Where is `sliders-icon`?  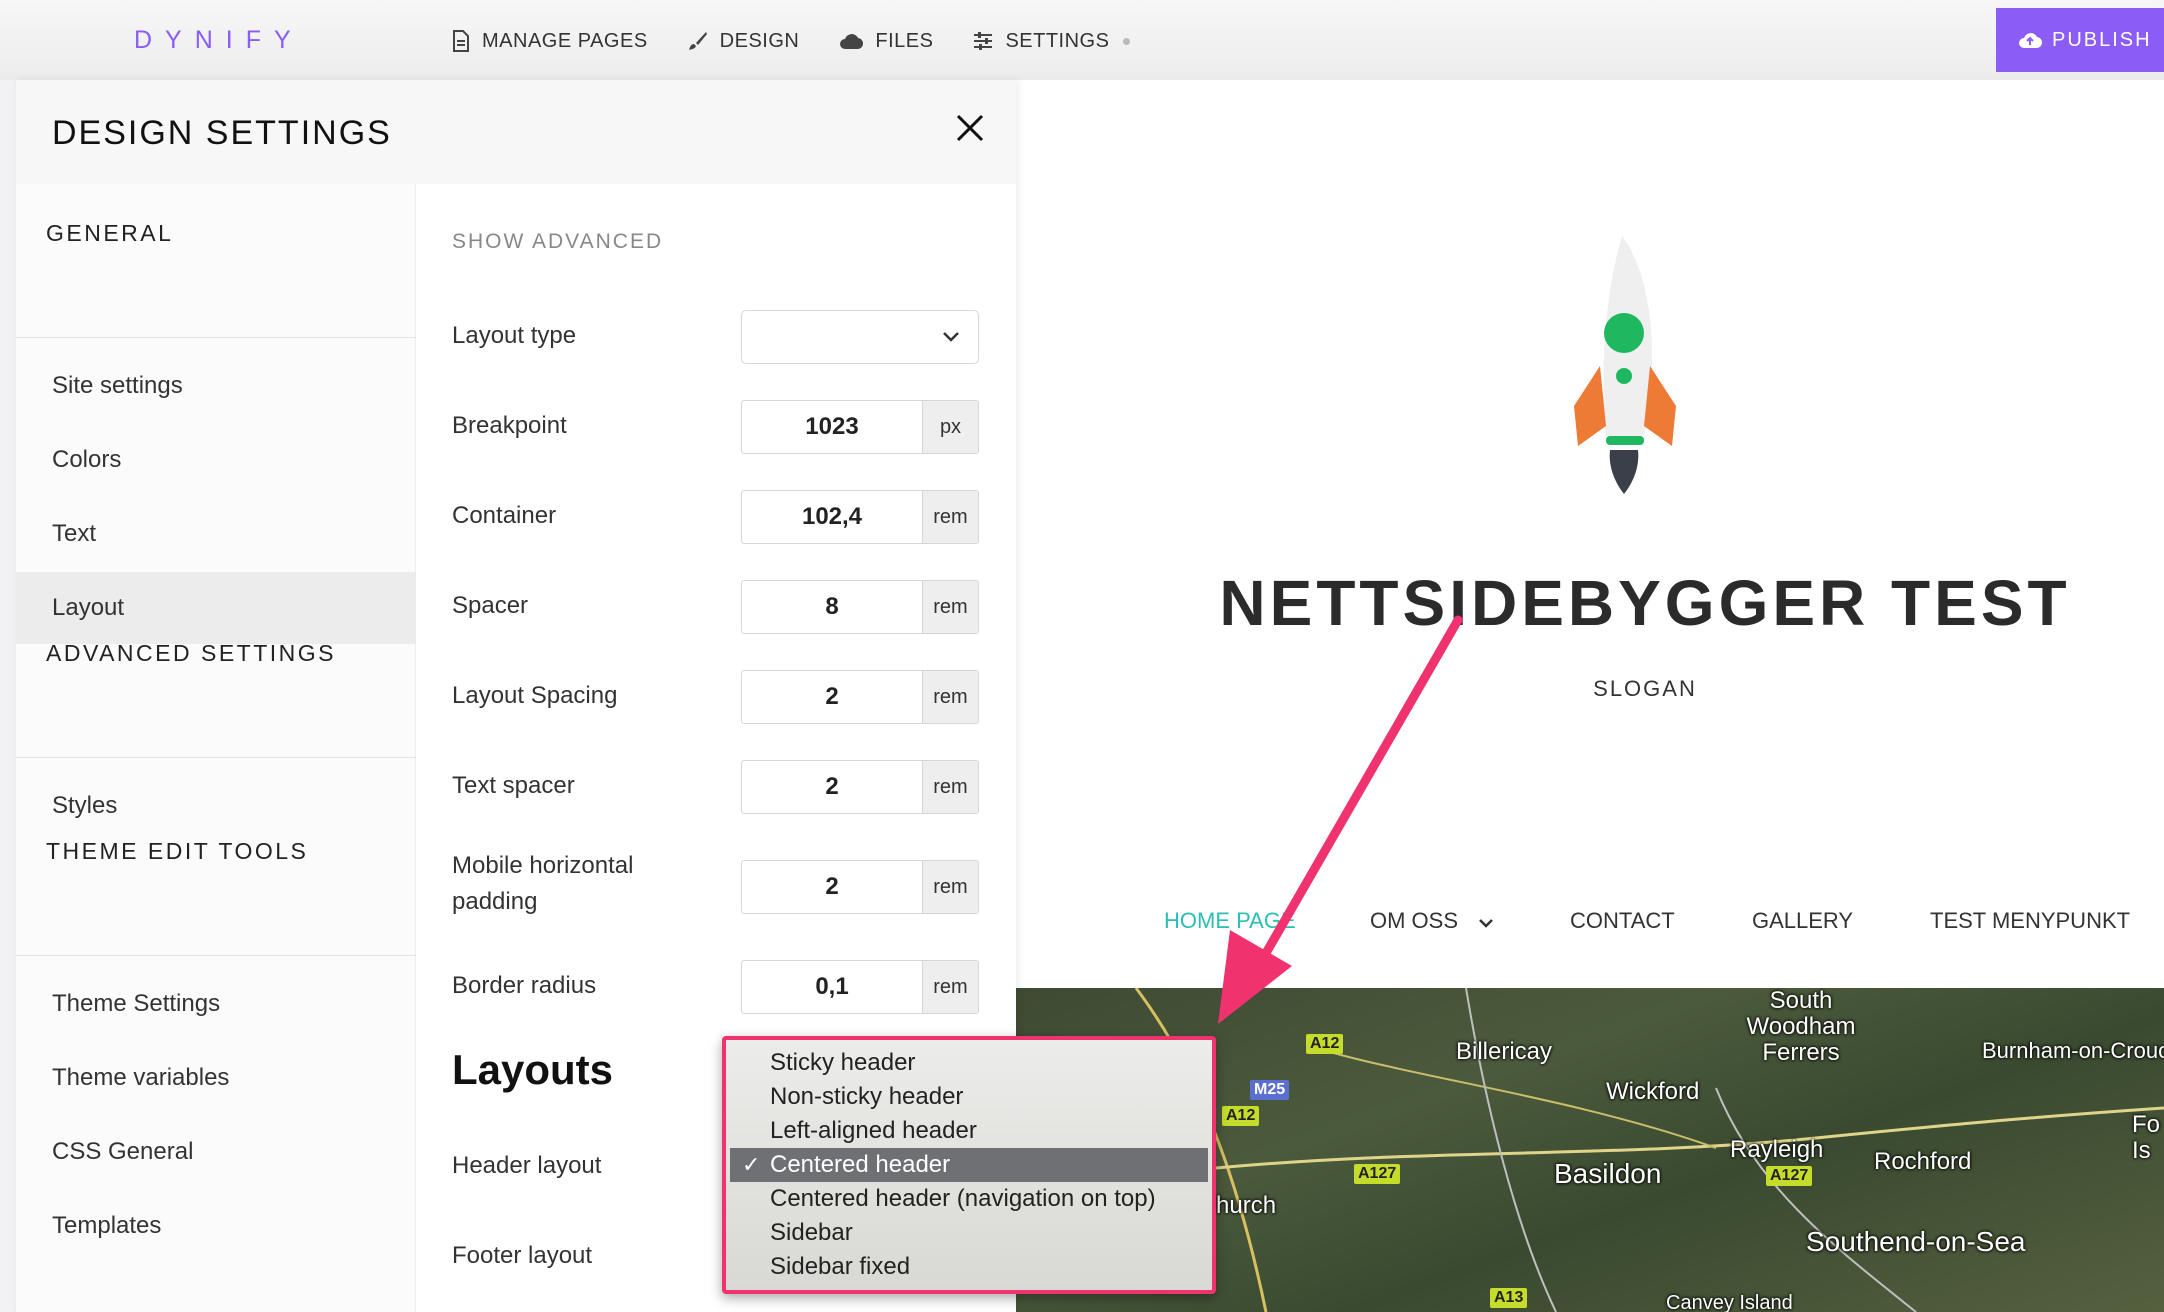 sliders-icon is located at coordinates (983, 41).